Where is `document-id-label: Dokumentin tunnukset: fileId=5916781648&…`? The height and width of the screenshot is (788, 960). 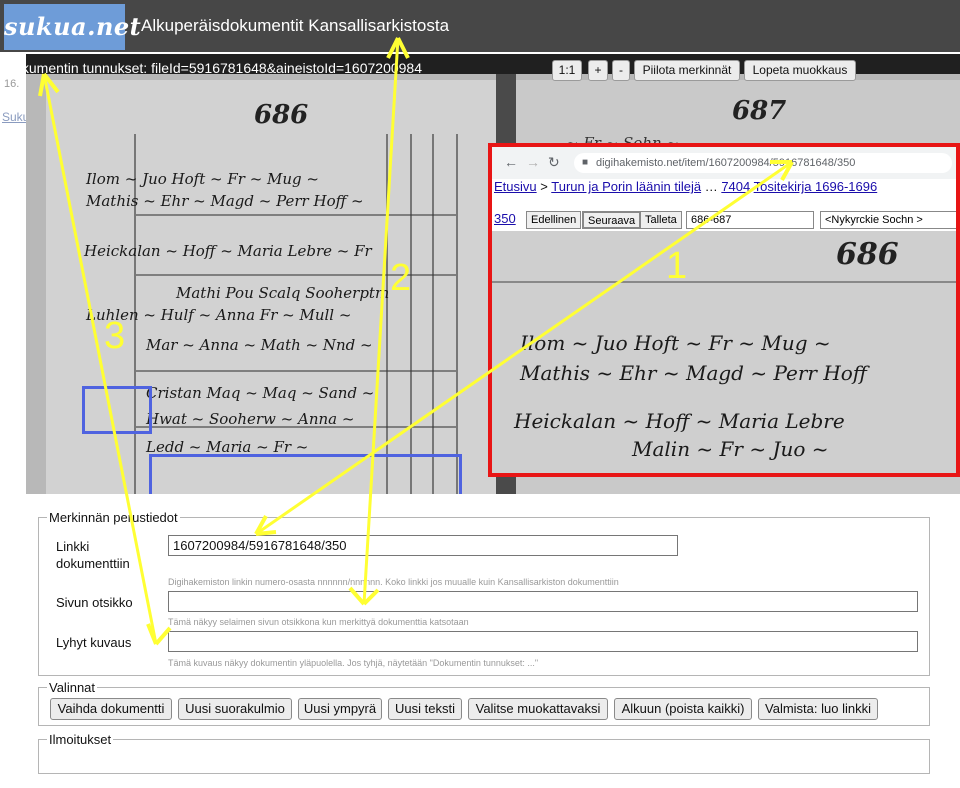
document-id-label: Dokumentin tunnukset: fileId=5916781648&… is located at coordinates (213, 68).